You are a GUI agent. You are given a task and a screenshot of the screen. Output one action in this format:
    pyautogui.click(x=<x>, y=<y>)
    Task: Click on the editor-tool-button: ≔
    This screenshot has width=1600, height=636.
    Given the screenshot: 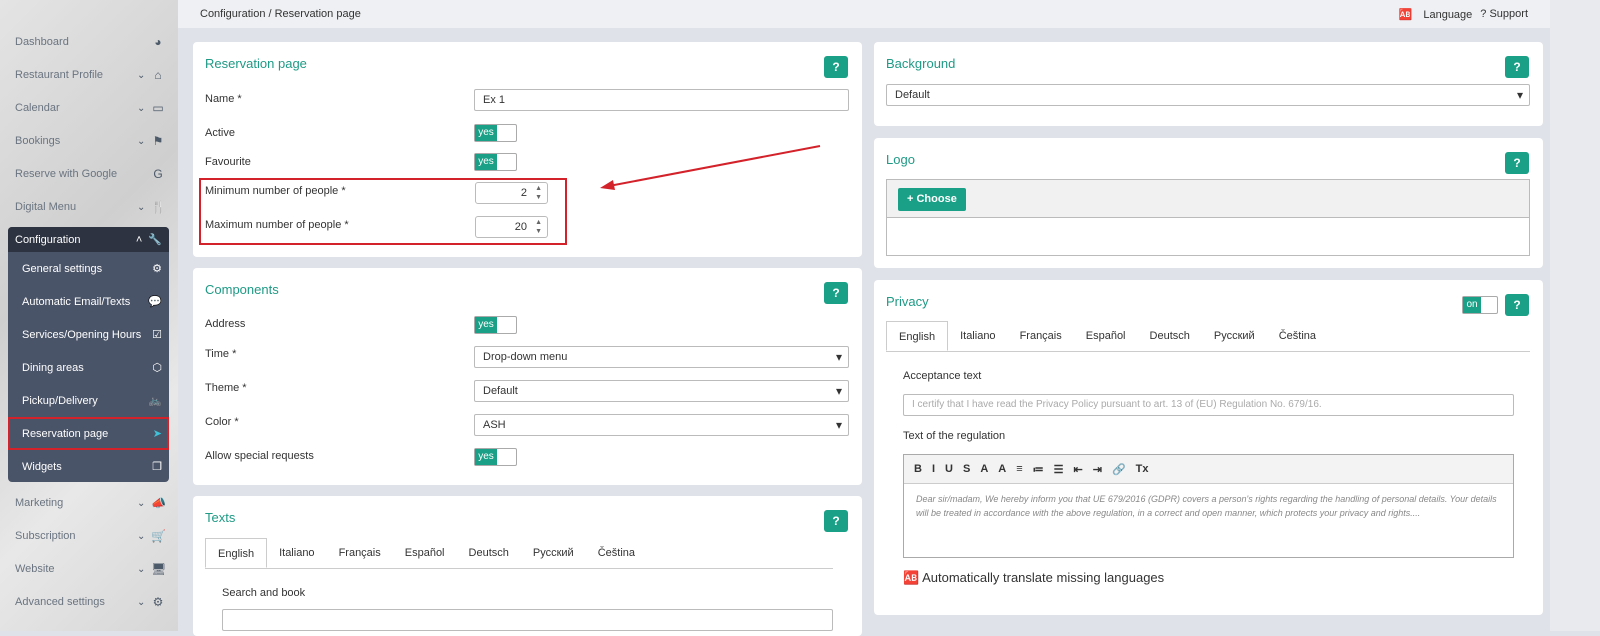 What is the action you would take?
    pyautogui.click(x=1038, y=469)
    